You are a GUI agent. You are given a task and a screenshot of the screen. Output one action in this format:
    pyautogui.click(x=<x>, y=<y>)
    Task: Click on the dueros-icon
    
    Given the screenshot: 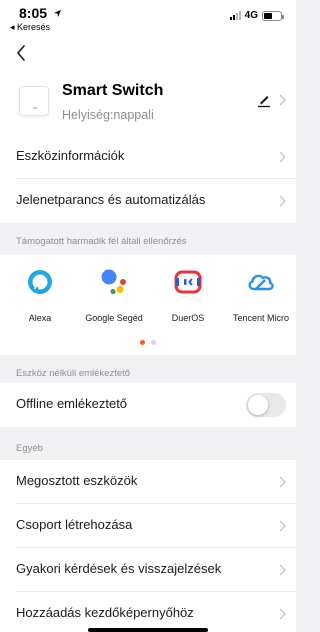 What is the action you would take?
    pyautogui.click(x=188, y=282)
    